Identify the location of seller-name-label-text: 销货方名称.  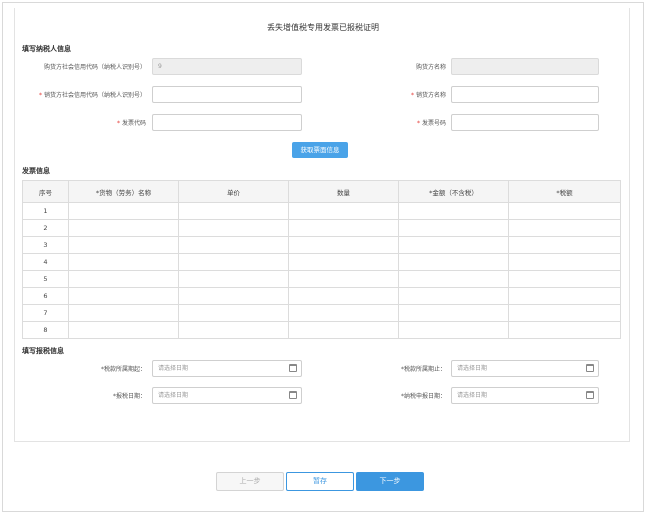
(430, 95).